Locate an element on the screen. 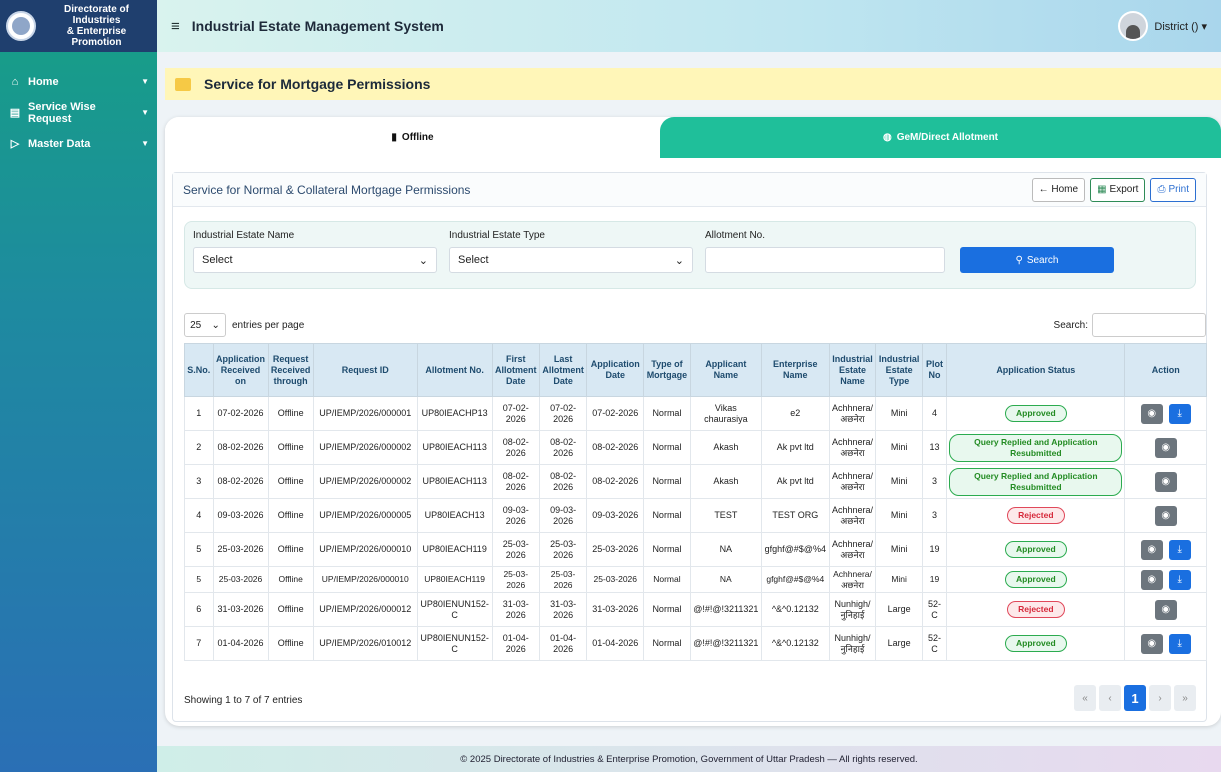 Image resolution: width=1221 pixels, height=772 pixels. estate-type-label: Industrial Estate Type is located at coordinates (497, 235).